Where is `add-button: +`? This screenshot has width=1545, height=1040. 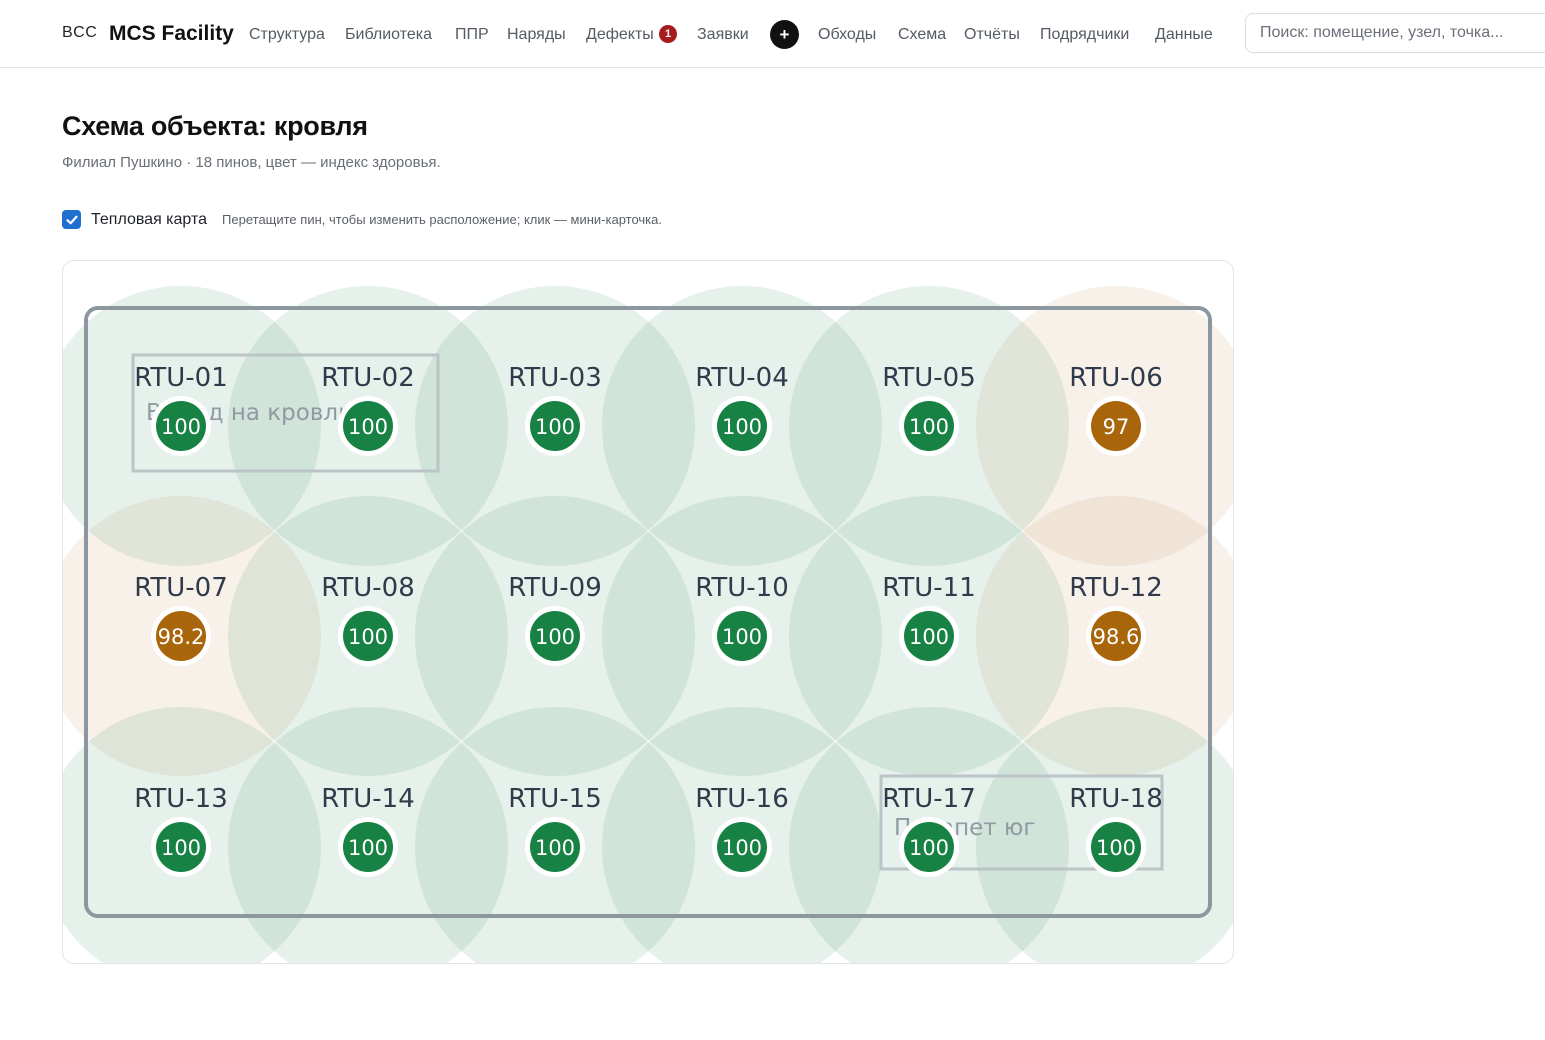
add-button: + is located at coordinates (784, 34).